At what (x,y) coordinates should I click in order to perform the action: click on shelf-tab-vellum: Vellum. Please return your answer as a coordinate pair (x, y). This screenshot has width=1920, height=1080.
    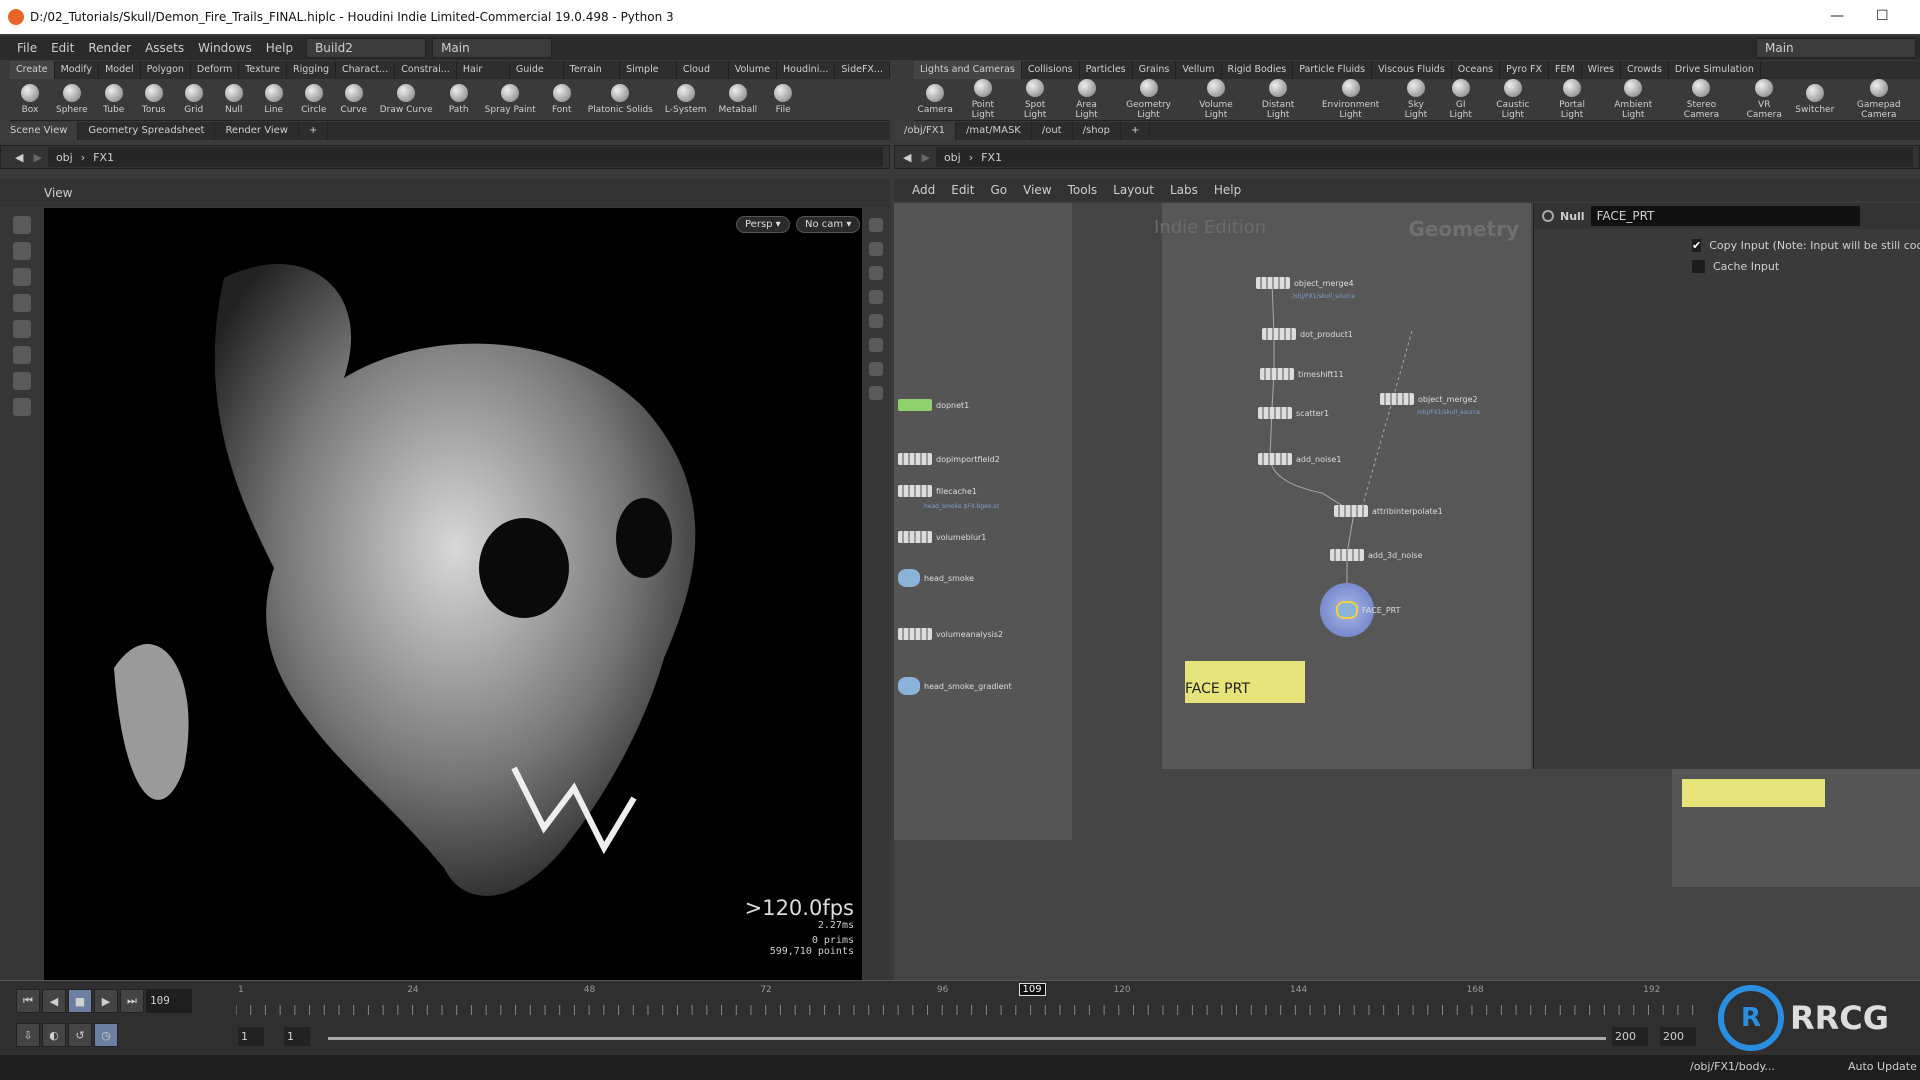
    Looking at the image, I should click on (1199, 70).